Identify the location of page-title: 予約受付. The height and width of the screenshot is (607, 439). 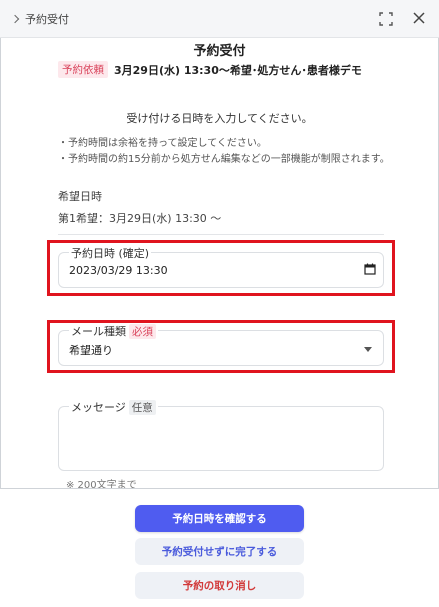
(219, 51).